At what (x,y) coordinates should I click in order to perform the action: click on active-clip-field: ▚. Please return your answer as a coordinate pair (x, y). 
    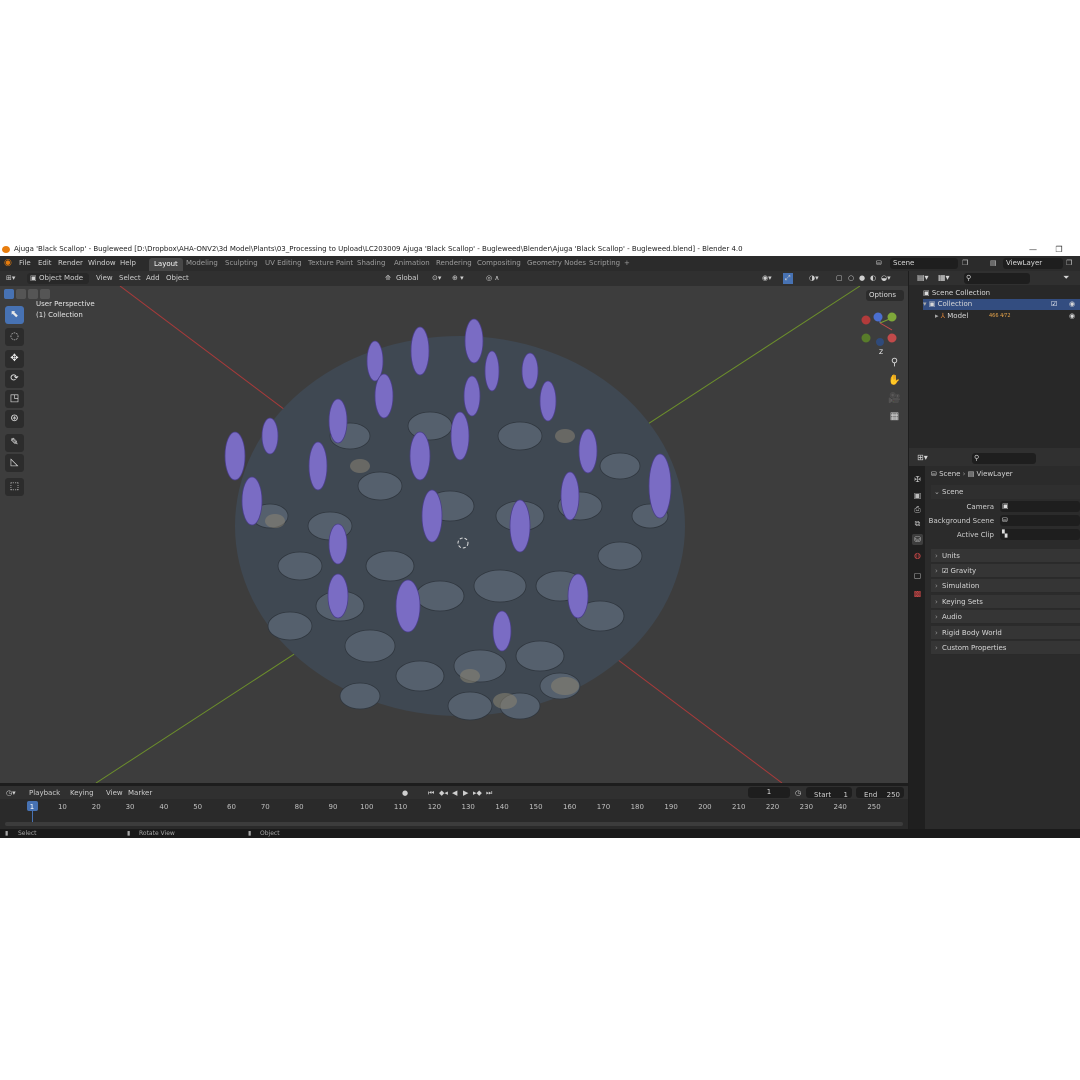
    Looking at the image, I should click on (1040, 534).